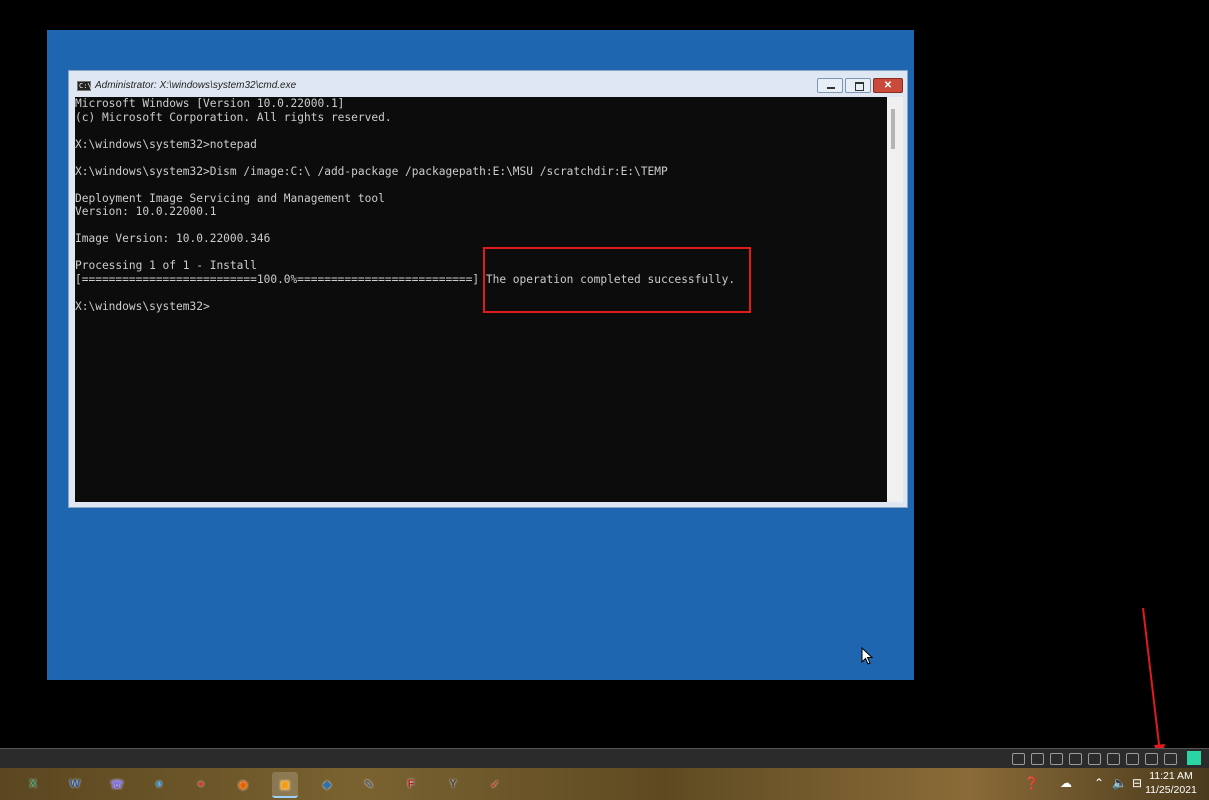 This screenshot has width=1209, height=800. What do you see at coordinates (201, 784) in the screenshot?
I see `chrome-app-icon: ●` at bounding box center [201, 784].